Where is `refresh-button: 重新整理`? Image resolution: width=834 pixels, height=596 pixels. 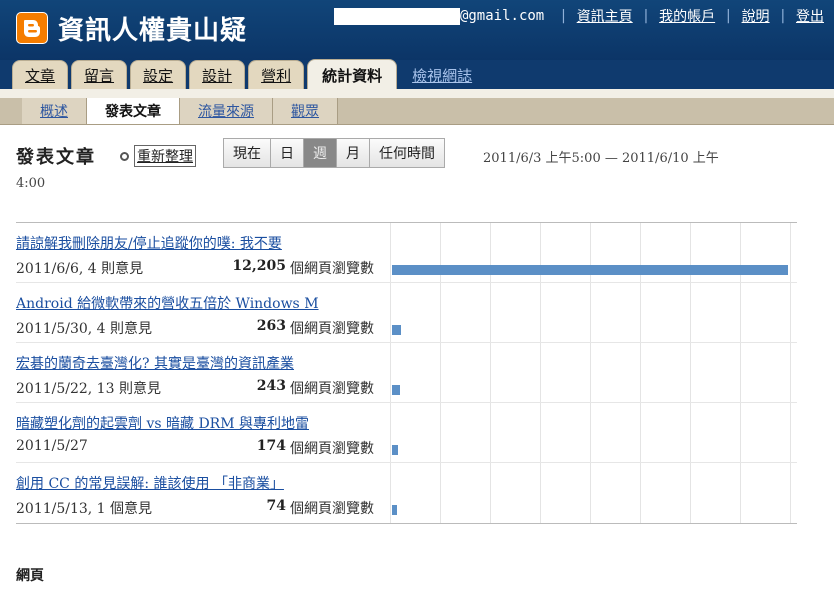
refresh-button: 重新整理 is located at coordinates (158, 156).